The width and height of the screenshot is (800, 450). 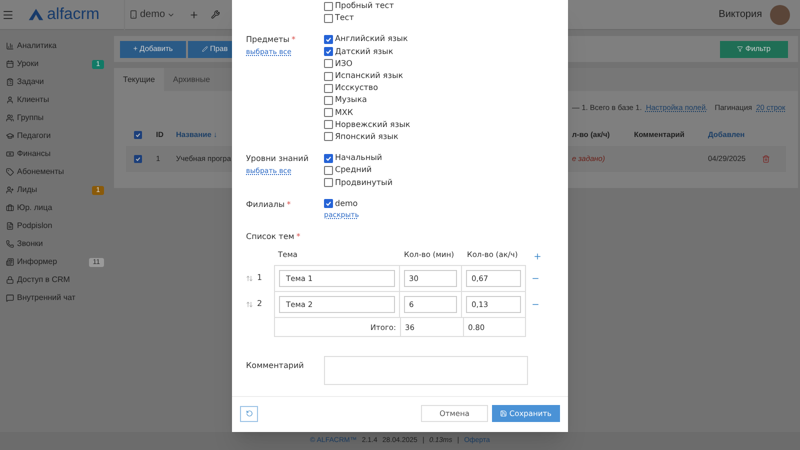 What do you see at coordinates (56, 172) in the screenshot?
I see `sidebar-item: Абонементы` at bounding box center [56, 172].